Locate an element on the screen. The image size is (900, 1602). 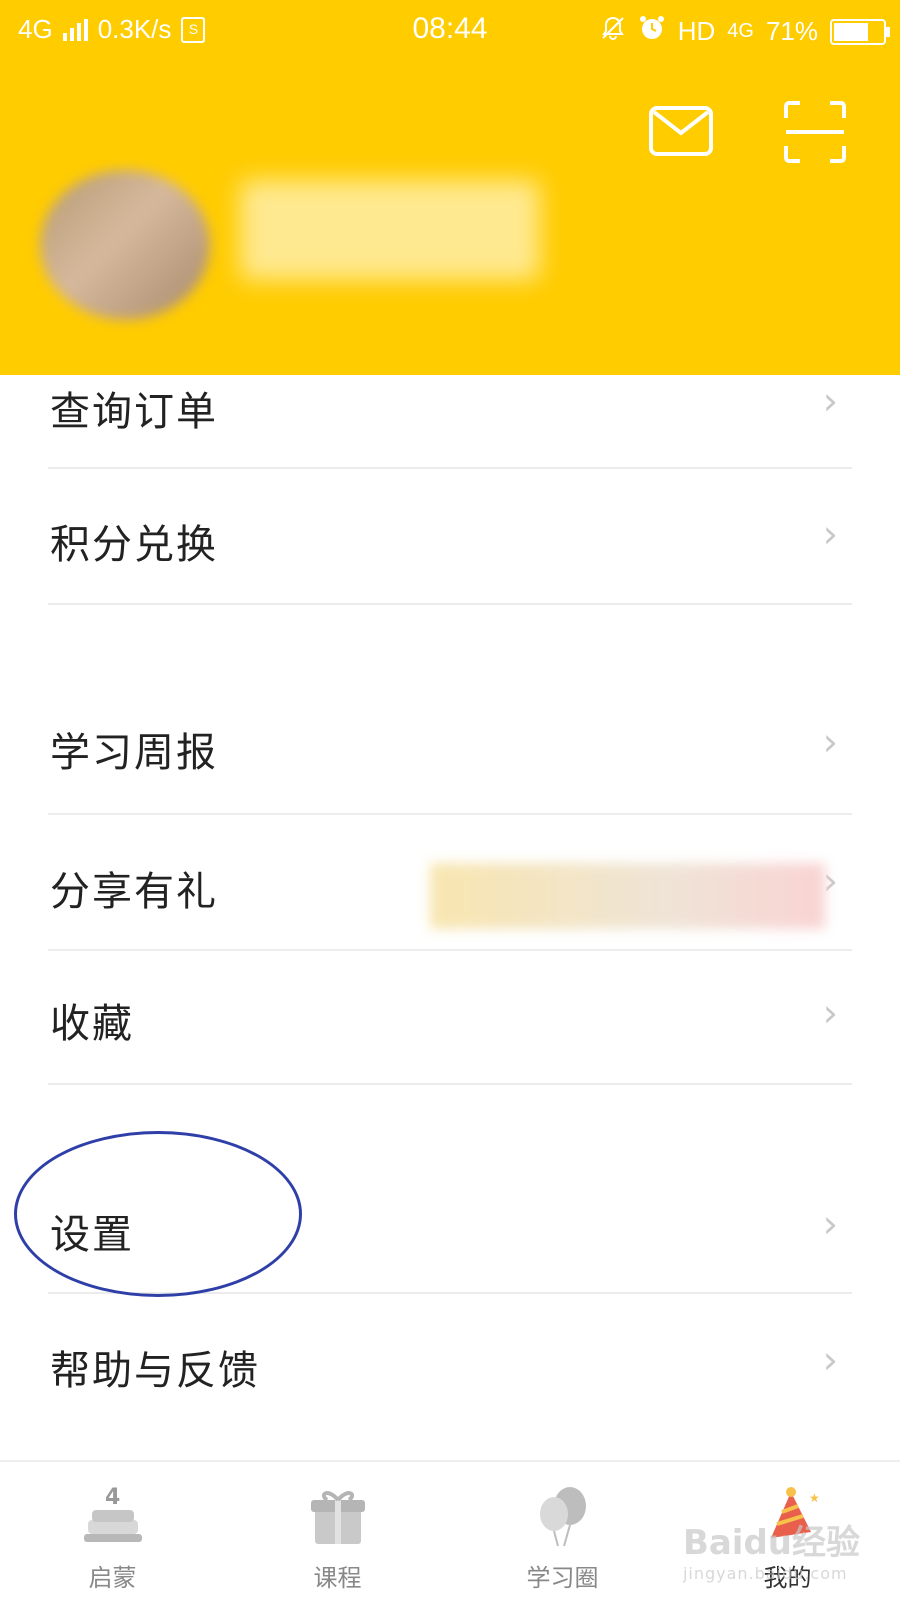
avatar is located at coordinates (125, 245).